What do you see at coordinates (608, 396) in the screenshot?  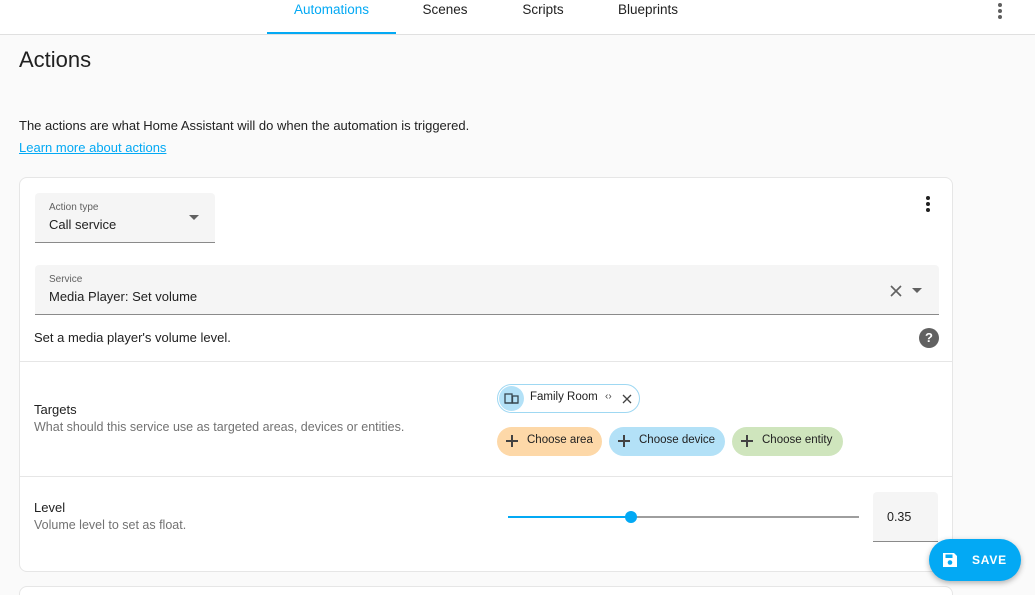 I see `expand-code-icon: ‹›` at bounding box center [608, 396].